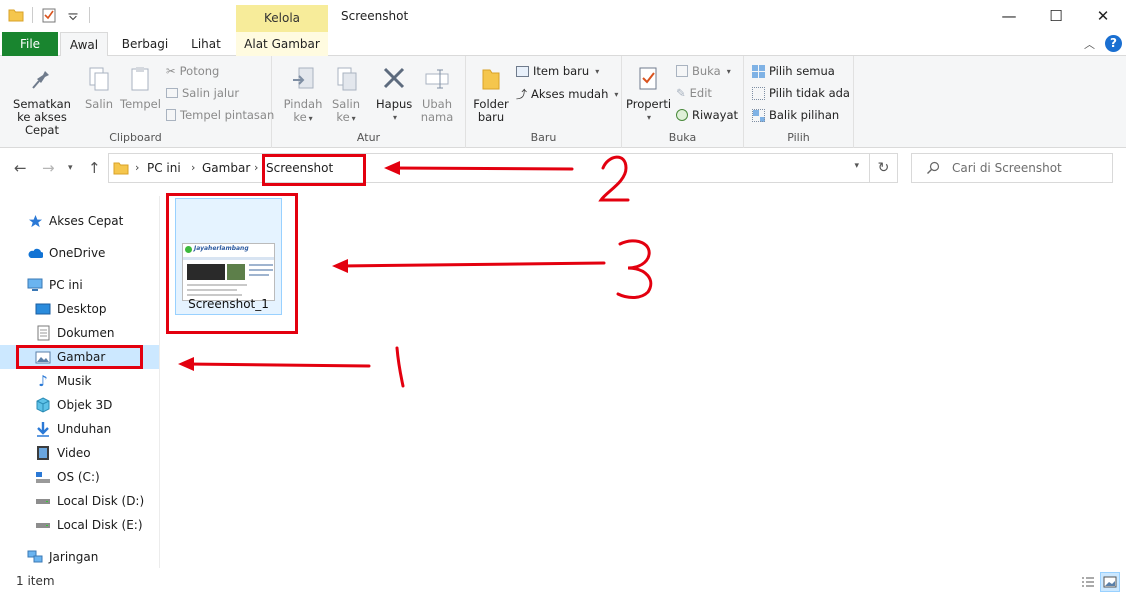 The height and width of the screenshot is (594, 1126). I want to click on refresh-button: ↻, so click(884, 168).